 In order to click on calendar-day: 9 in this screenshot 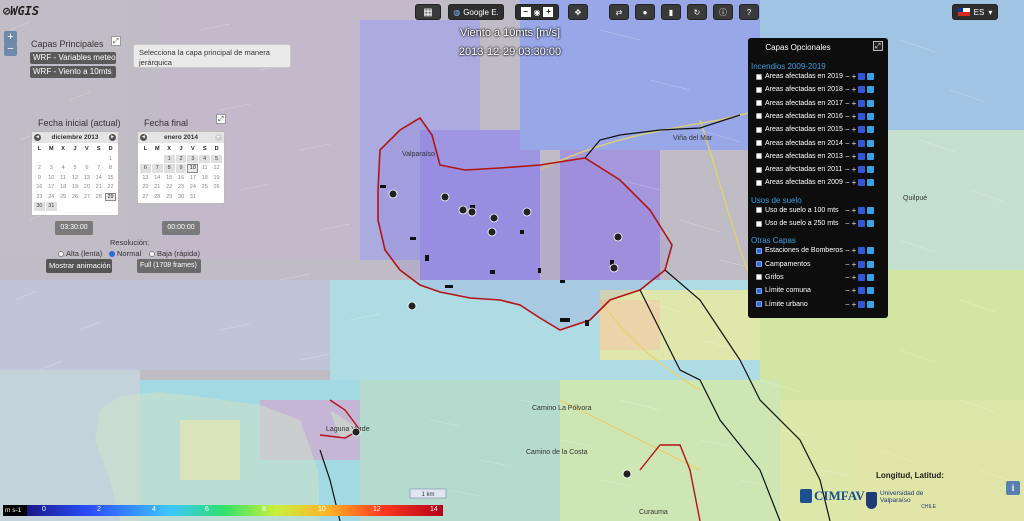, I will do `click(39, 178)`.